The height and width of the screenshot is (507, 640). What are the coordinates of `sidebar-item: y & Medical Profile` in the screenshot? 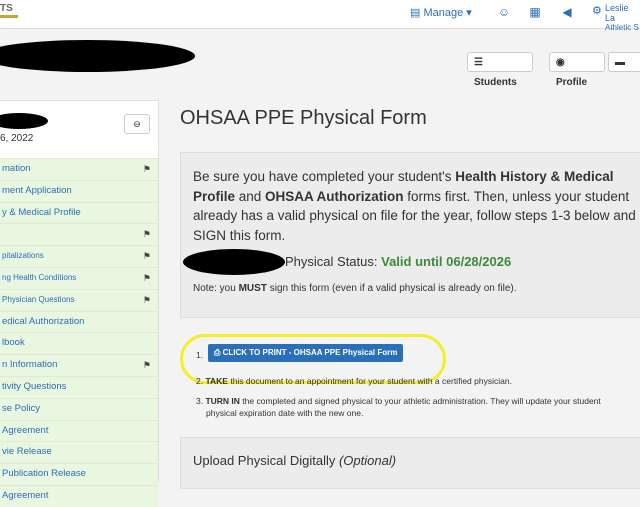 It's located at (79, 212).